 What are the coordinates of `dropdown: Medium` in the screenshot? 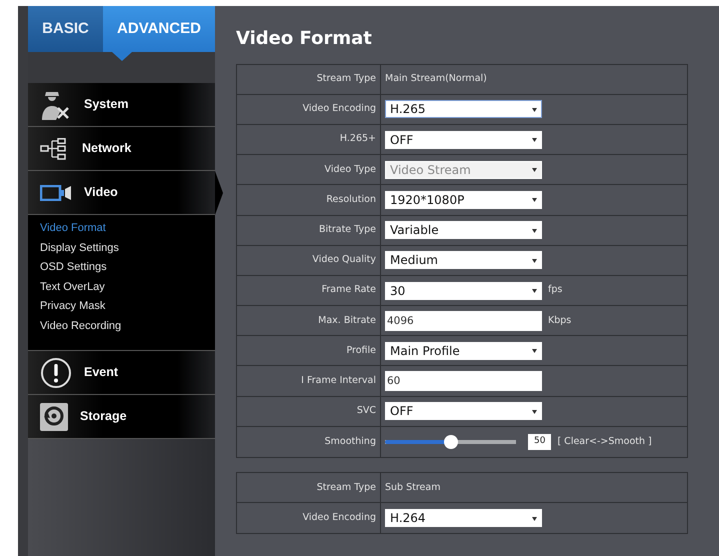 It's located at (463, 260).